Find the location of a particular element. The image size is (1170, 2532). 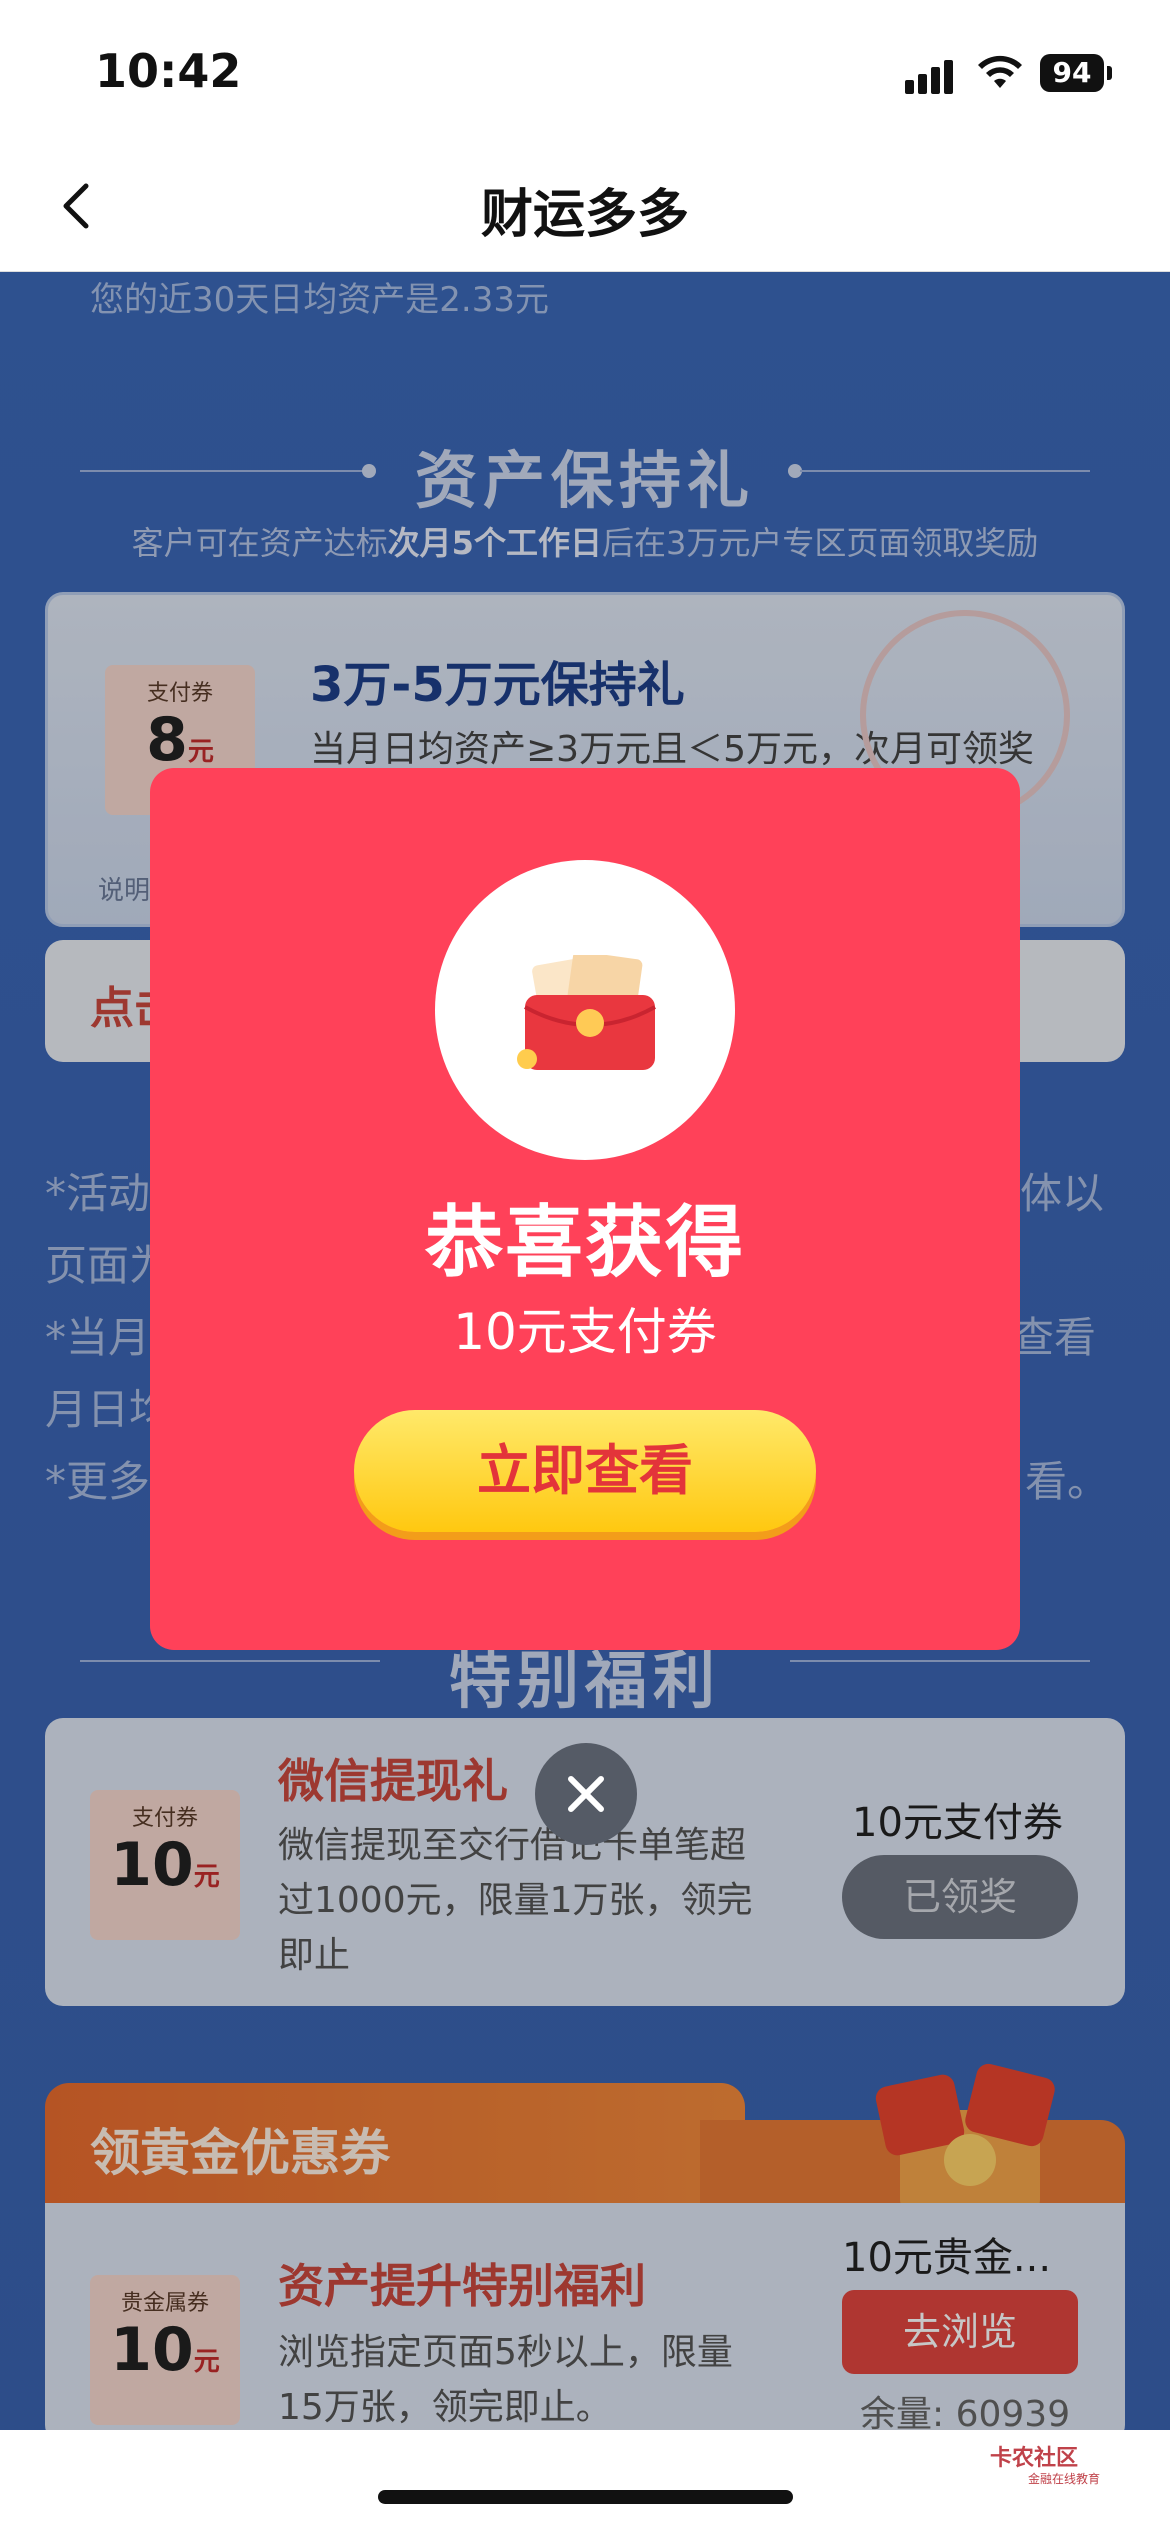

cellular-signal-icon is located at coordinates (929, 77).